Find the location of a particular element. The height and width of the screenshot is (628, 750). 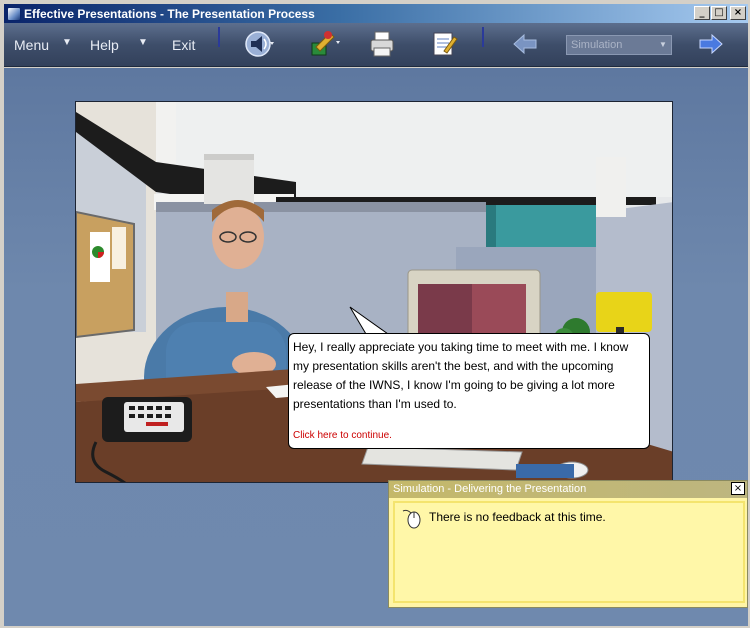

mouse-icon is located at coordinates (412, 518).